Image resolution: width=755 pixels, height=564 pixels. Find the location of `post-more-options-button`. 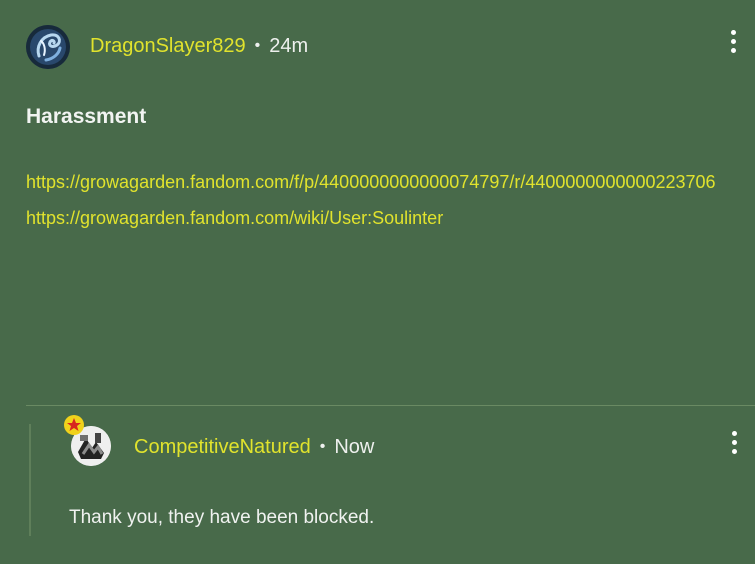

post-more-options-button is located at coordinates (733, 41).